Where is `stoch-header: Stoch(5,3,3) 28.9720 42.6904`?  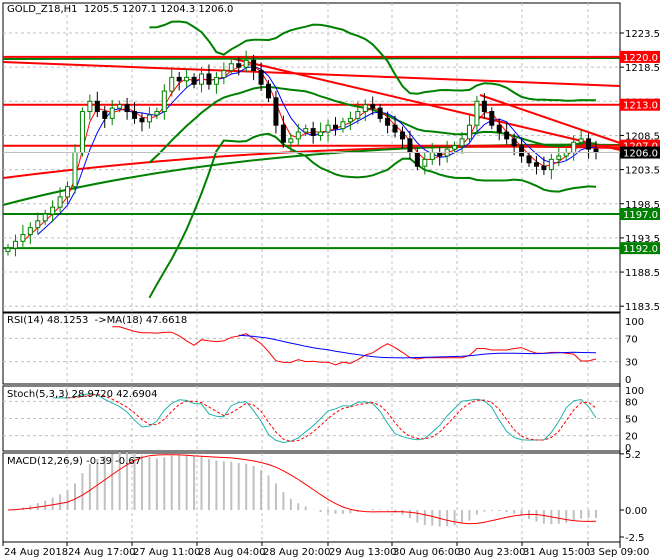 stoch-header: Stoch(5,3,3) 28.9720 42.6904 is located at coordinates (82, 394).